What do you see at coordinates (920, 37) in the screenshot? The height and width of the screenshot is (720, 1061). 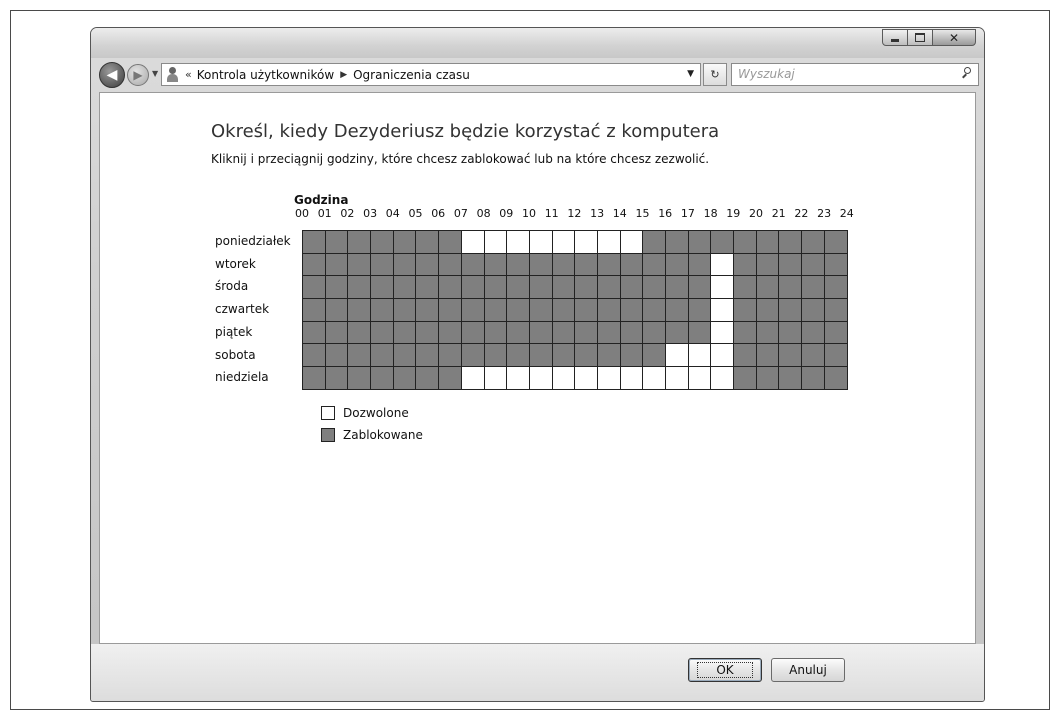 I see `maximize-button` at bounding box center [920, 37].